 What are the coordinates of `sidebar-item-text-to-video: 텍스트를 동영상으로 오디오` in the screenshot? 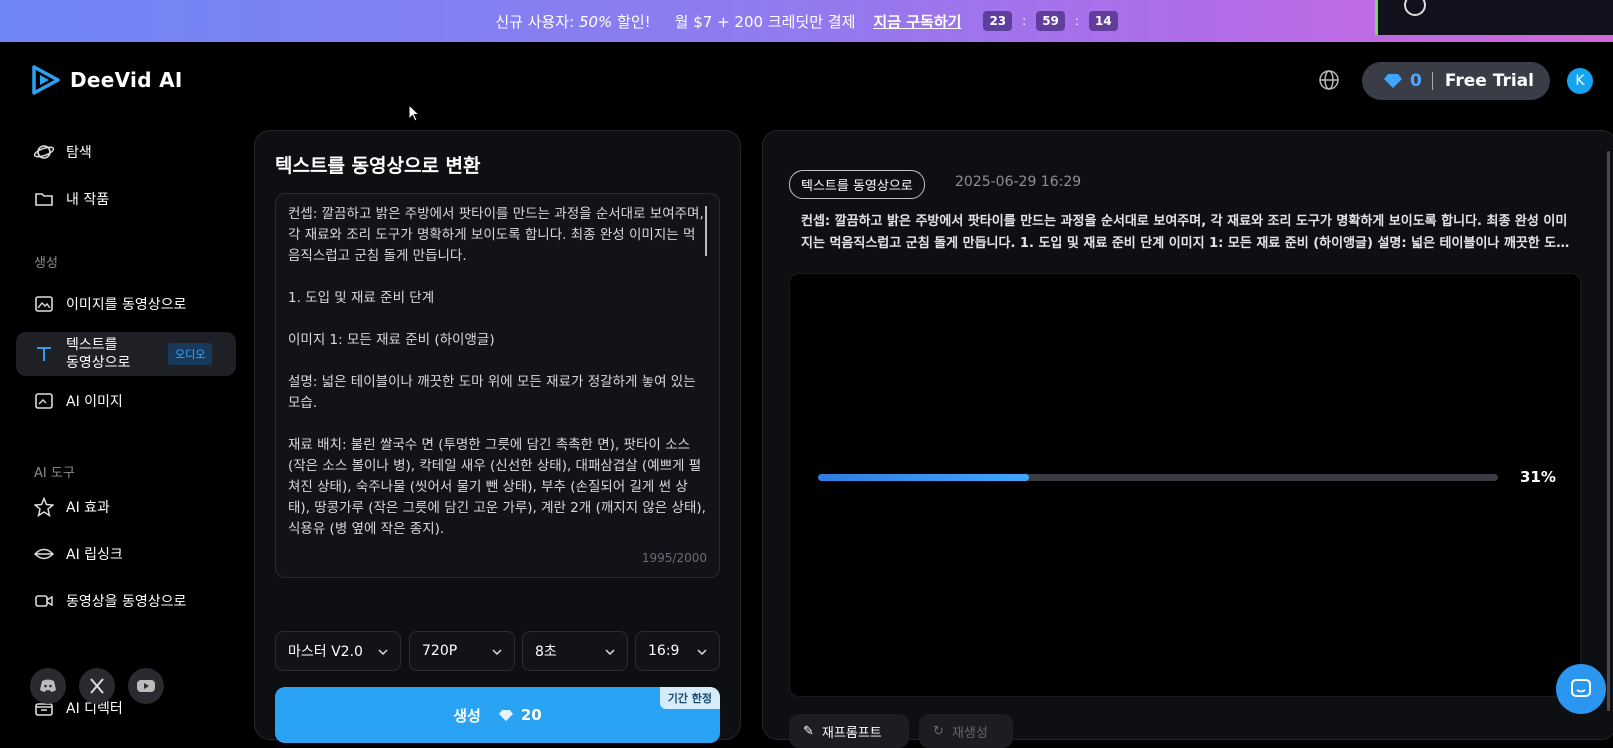 It's located at (126, 354).